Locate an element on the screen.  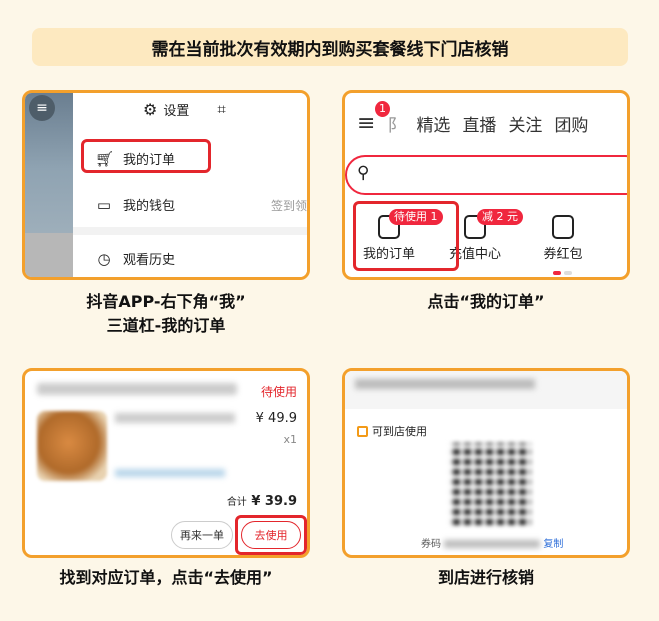
notification-badge: 1 is located at coordinates (382, 109).